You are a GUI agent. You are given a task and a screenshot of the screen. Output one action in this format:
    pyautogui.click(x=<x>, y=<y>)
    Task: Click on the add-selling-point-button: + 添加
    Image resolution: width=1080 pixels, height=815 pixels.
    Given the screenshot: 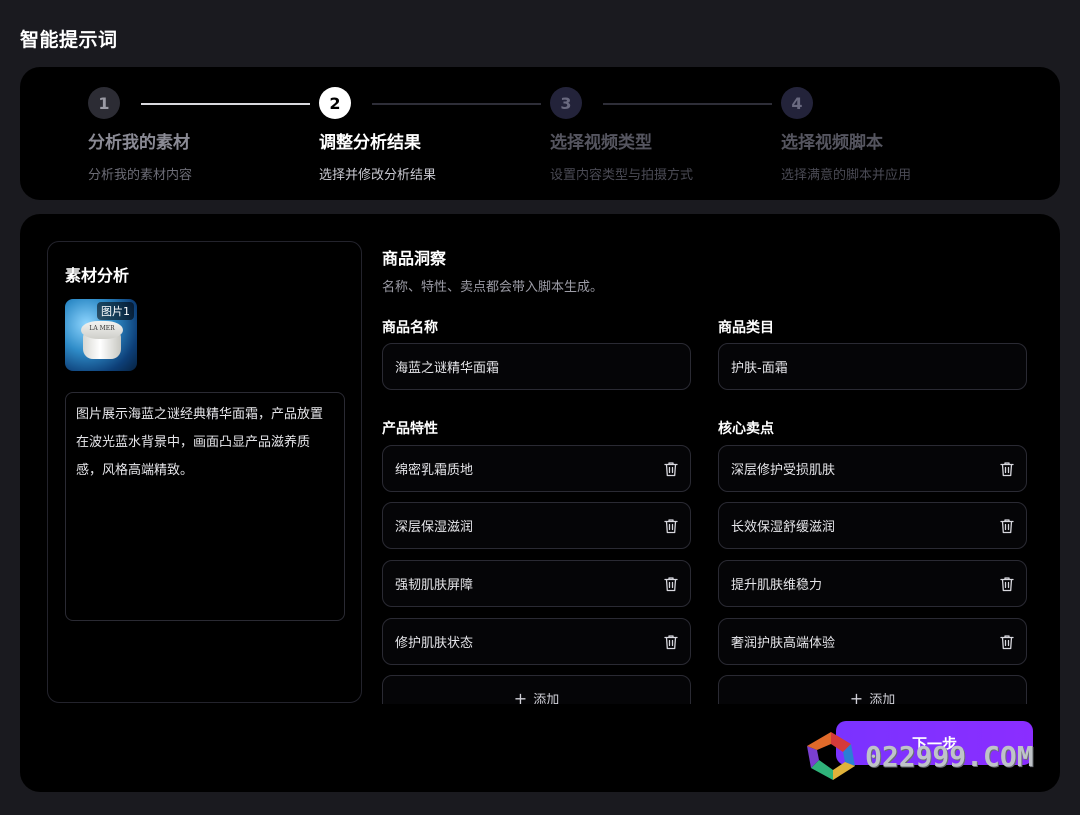 What is the action you would take?
    pyautogui.click(x=872, y=689)
    